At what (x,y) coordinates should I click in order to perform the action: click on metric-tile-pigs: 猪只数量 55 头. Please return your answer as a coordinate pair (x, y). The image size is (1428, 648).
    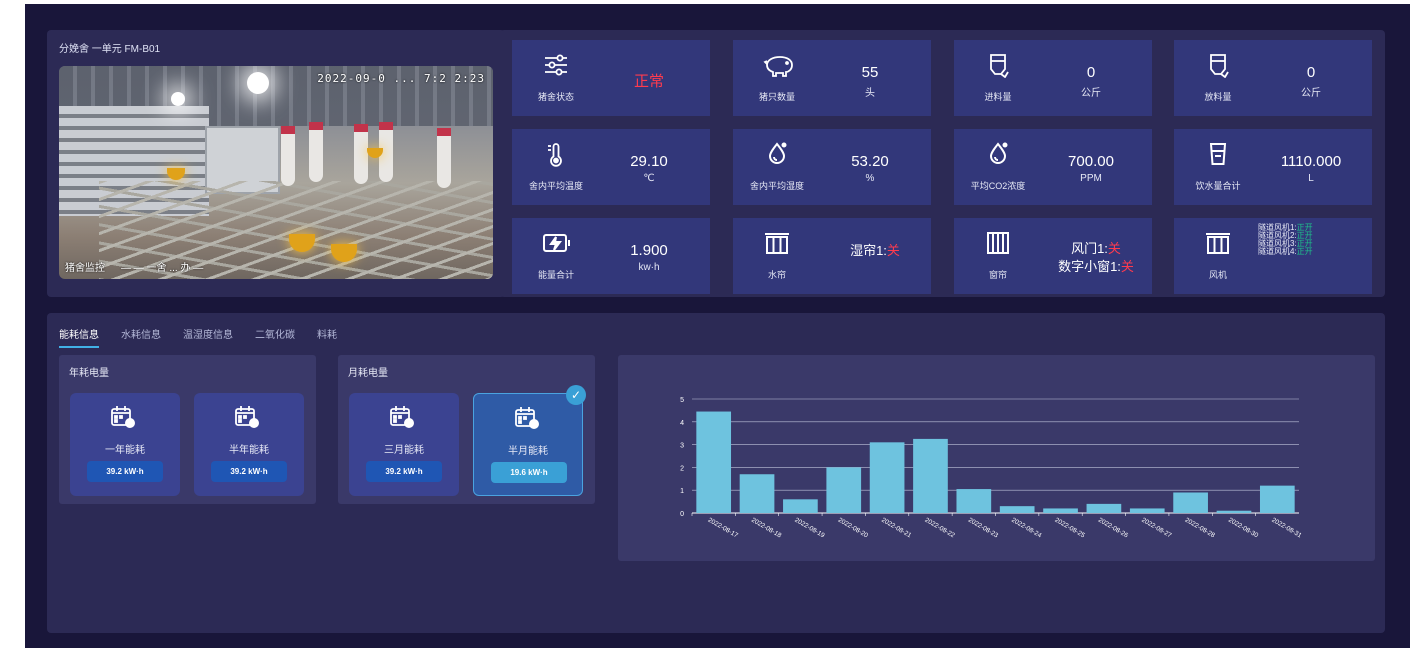
    Looking at the image, I should click on (832, 78).